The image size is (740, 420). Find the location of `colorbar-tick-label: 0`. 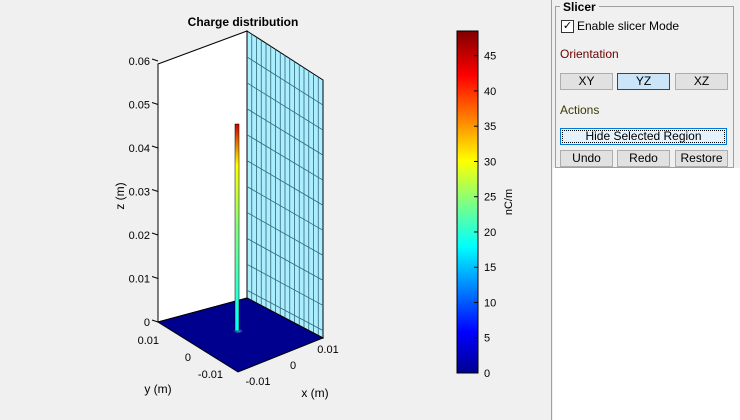

colorbar-tick-label: 0 is located at coordinates (487, 374).